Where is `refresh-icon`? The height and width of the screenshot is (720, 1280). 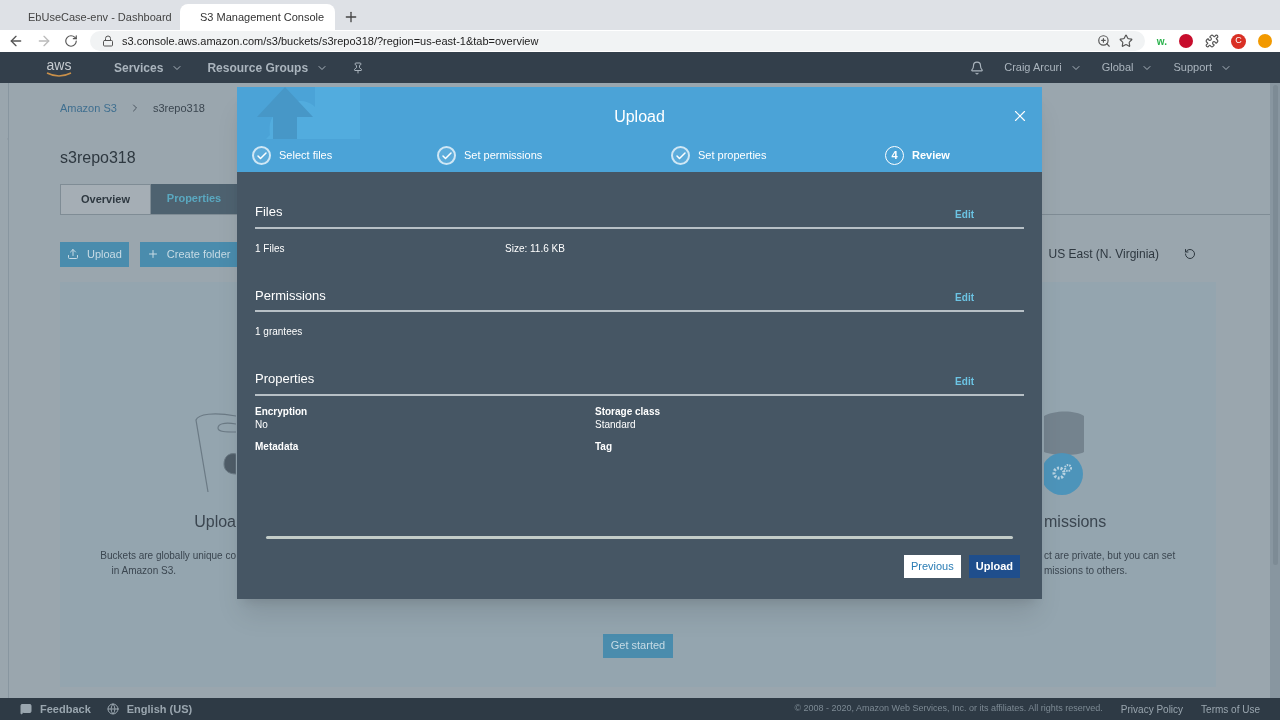
refresh-icon is located at coordinates (1190, 254).